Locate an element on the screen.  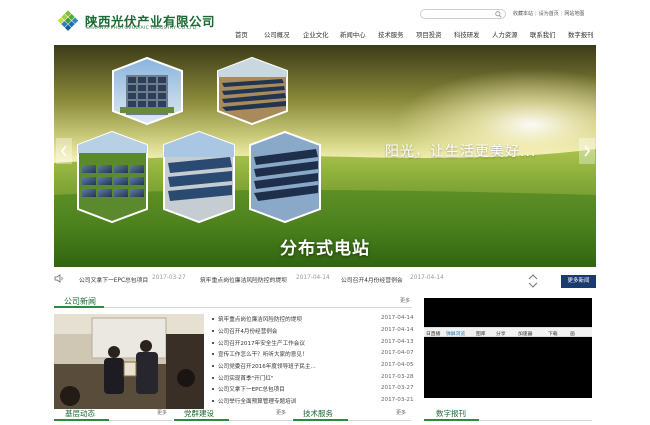
speaker-icon is located at coordinates (58, 278).